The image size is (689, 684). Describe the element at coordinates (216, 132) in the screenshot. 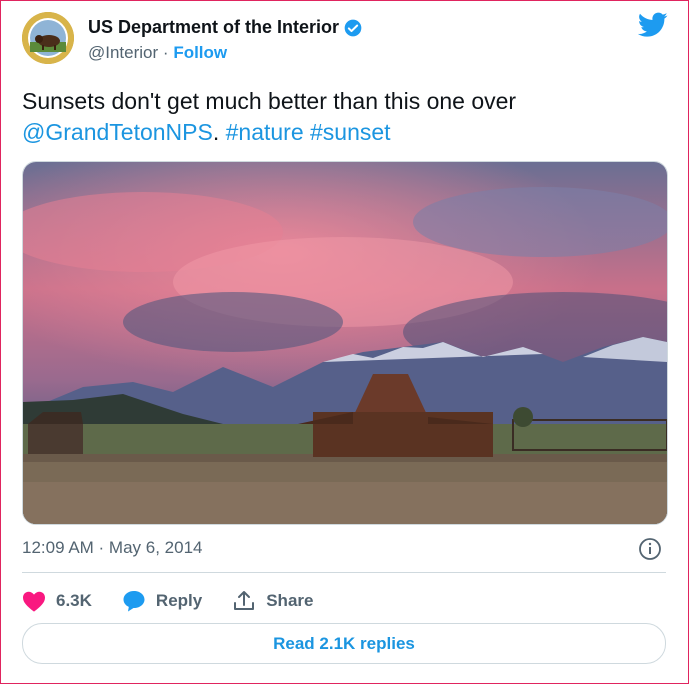

I see `tweet-period: .` at that location.